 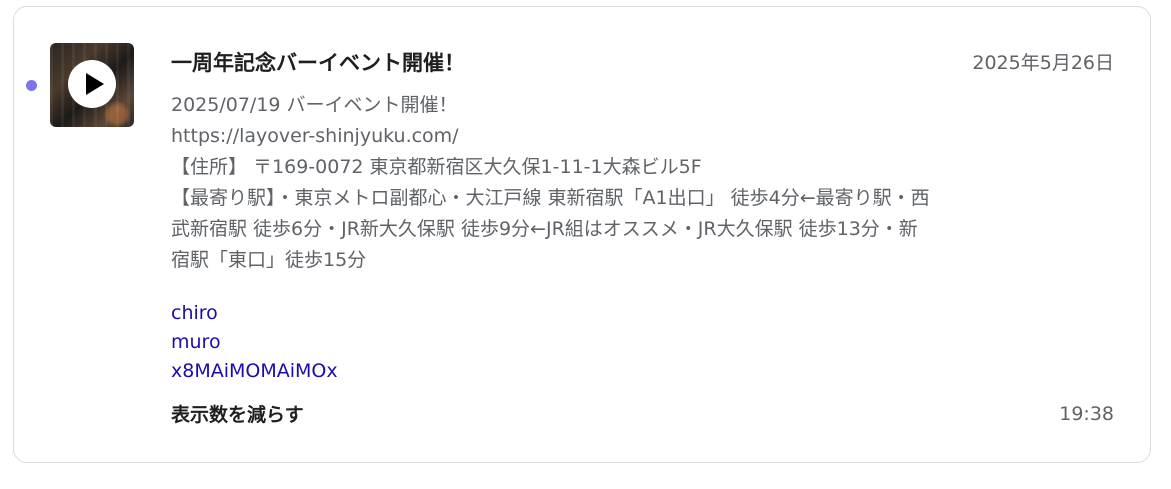 I want to click on notification-date: 2025年5月26日, so click(x=1043, y=63).